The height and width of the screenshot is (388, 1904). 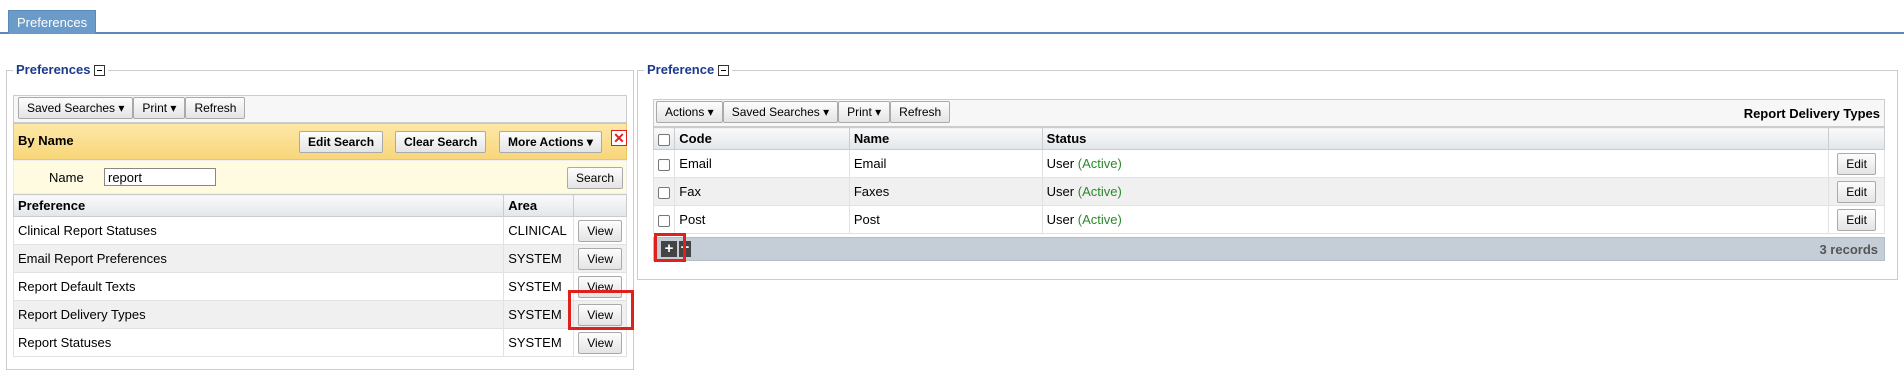 I want to click on table-row: Report Statuses SYSTEM View, so click(x=319, y=342).